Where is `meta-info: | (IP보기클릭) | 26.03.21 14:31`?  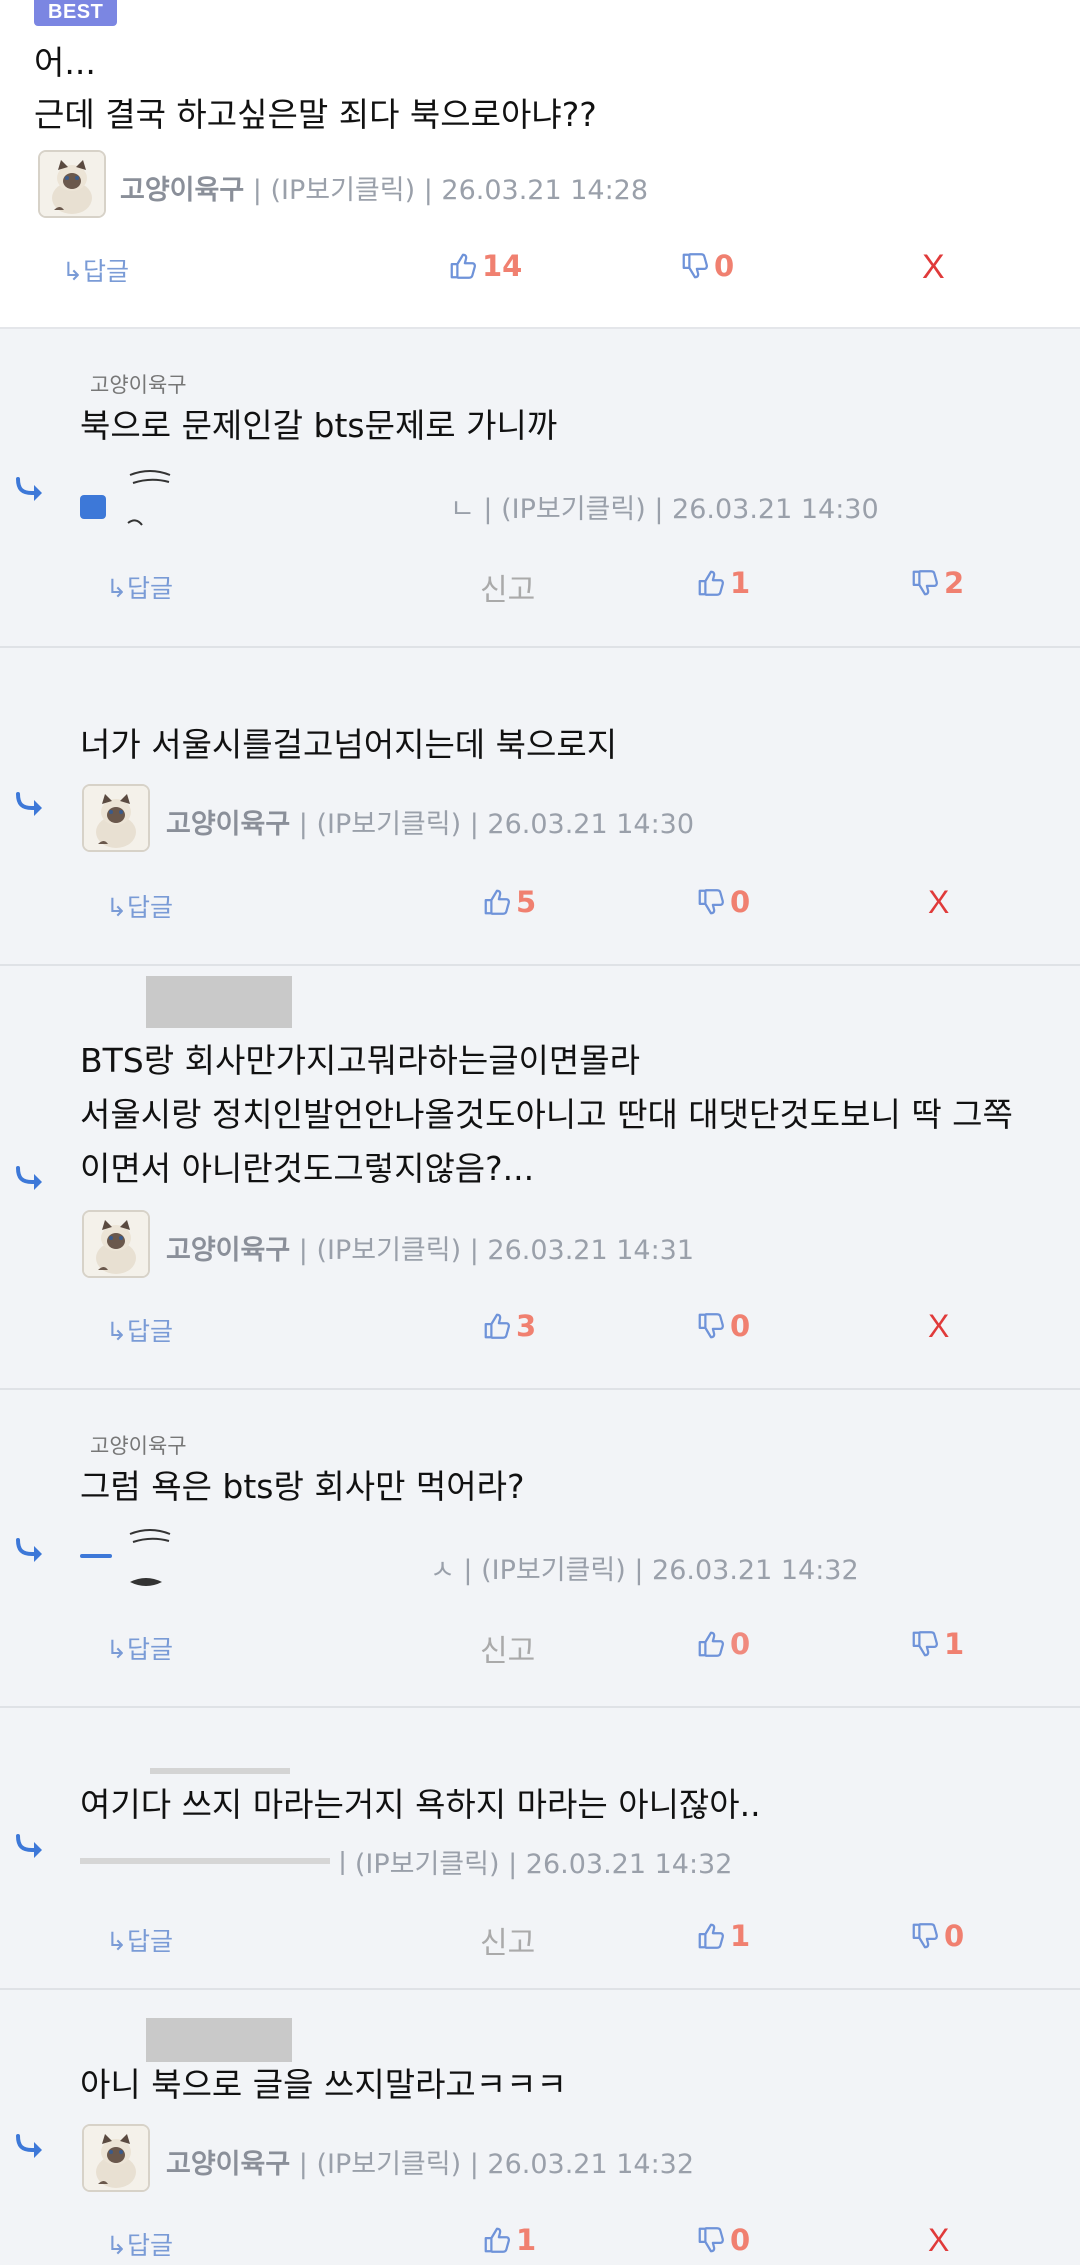
meta-info: | (IP보기클릭) | 26.03.21 14:31 is located at coordinates (492, 1250).